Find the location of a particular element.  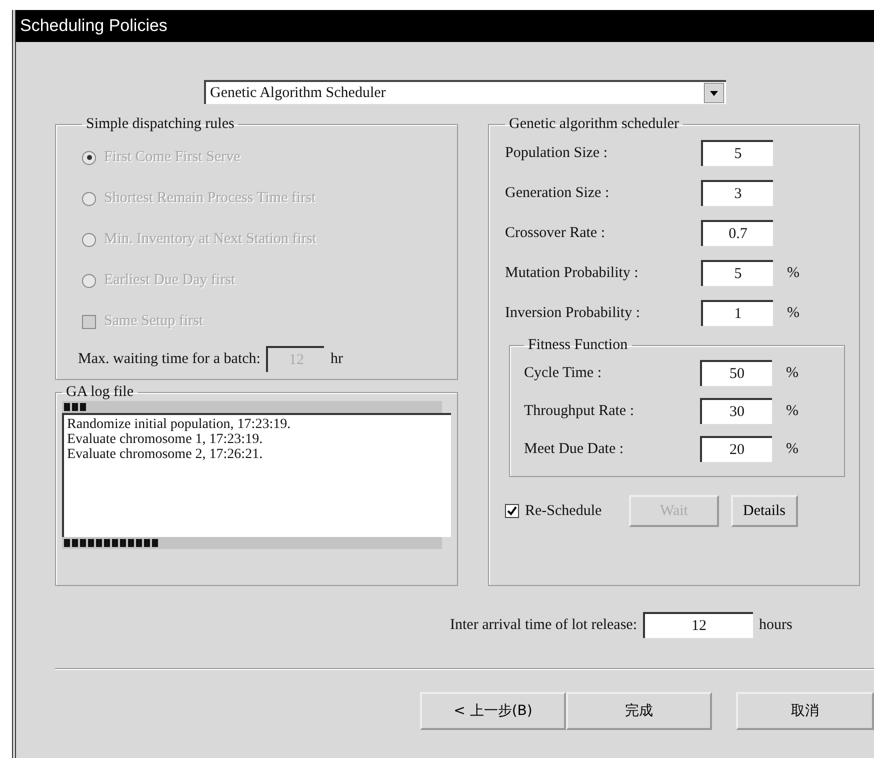

field-label: Crossover Rate : is located at coordinates (555, 233).